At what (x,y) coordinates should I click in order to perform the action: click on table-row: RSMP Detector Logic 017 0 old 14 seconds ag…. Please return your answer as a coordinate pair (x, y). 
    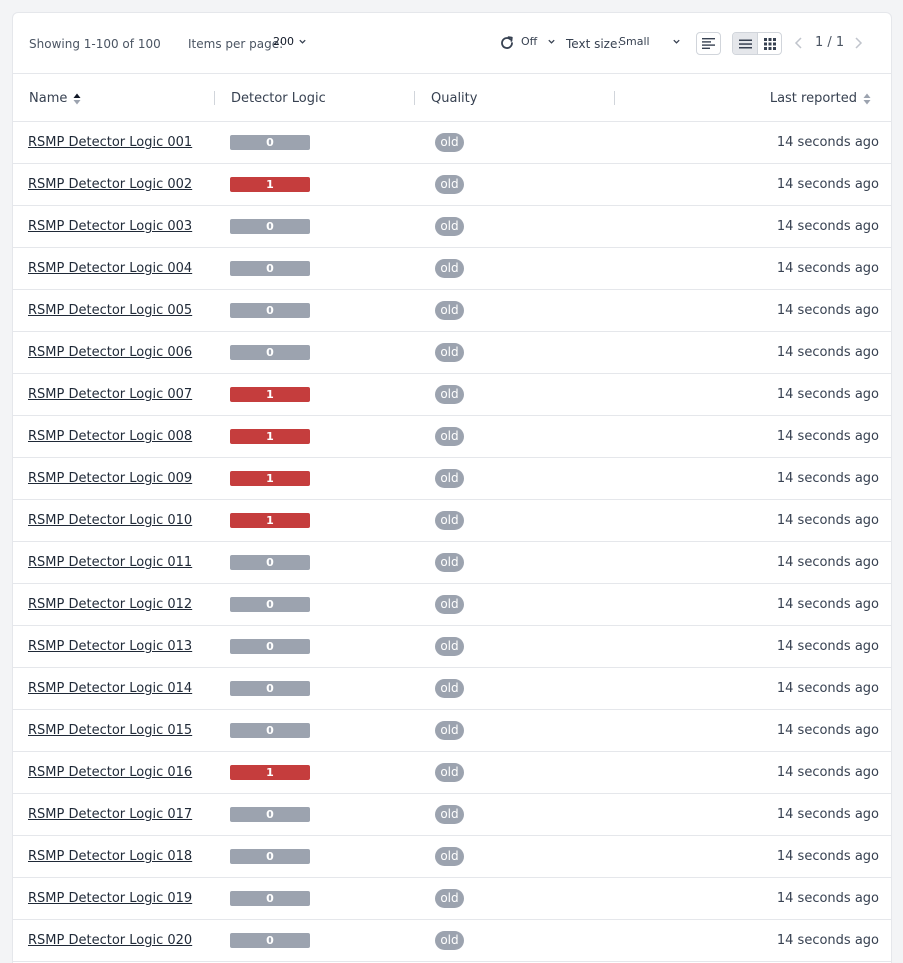
    Looking at the image, I should click on (452, 815).